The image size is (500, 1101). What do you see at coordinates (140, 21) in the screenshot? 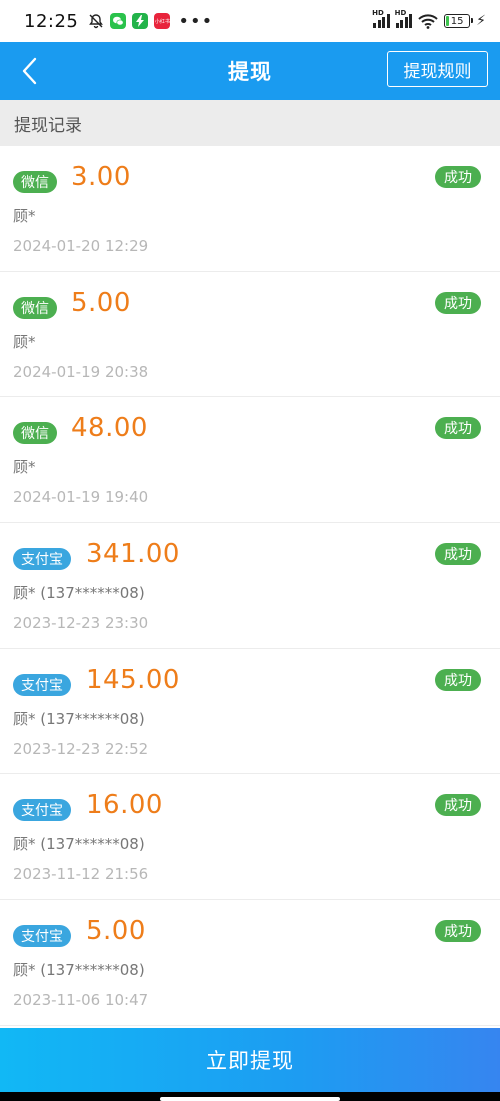
I see `charging-app-icon` at bounding box center [140, 21].